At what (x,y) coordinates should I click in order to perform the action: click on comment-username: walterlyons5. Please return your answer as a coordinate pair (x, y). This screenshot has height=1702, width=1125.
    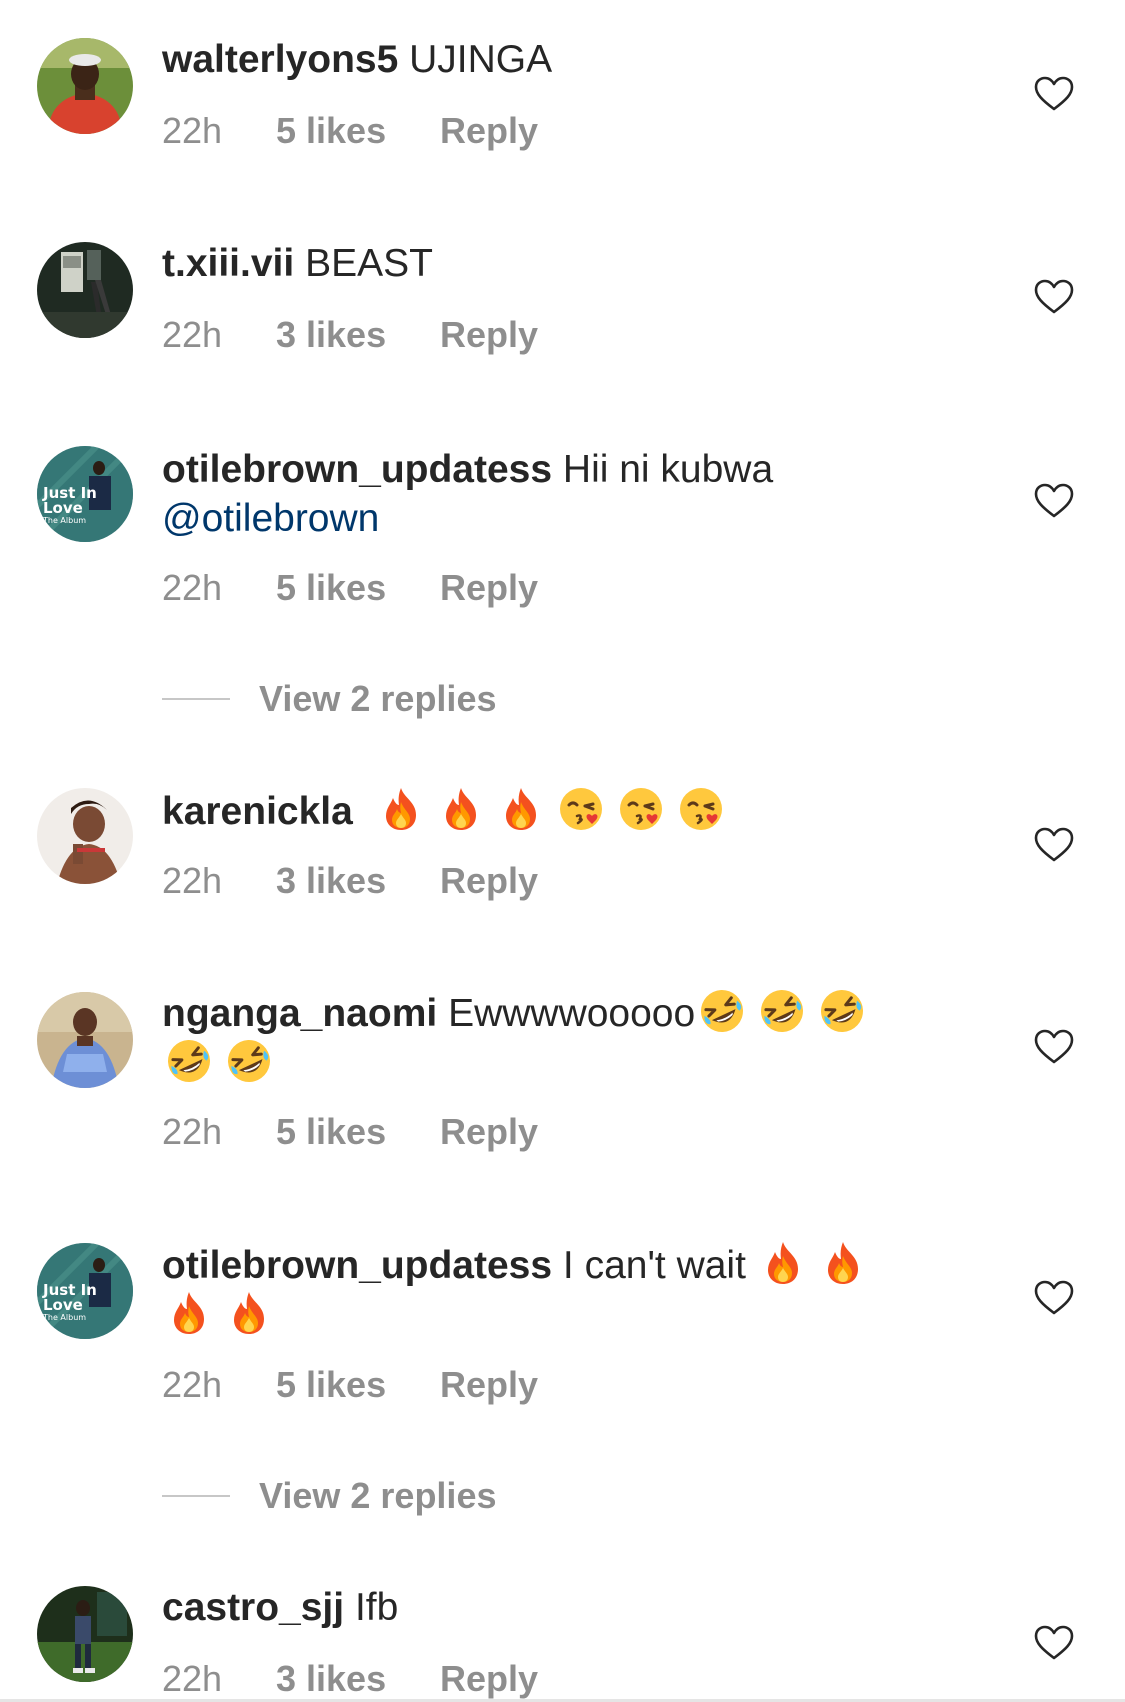
    Looking at the image, I should click on (280, 59).